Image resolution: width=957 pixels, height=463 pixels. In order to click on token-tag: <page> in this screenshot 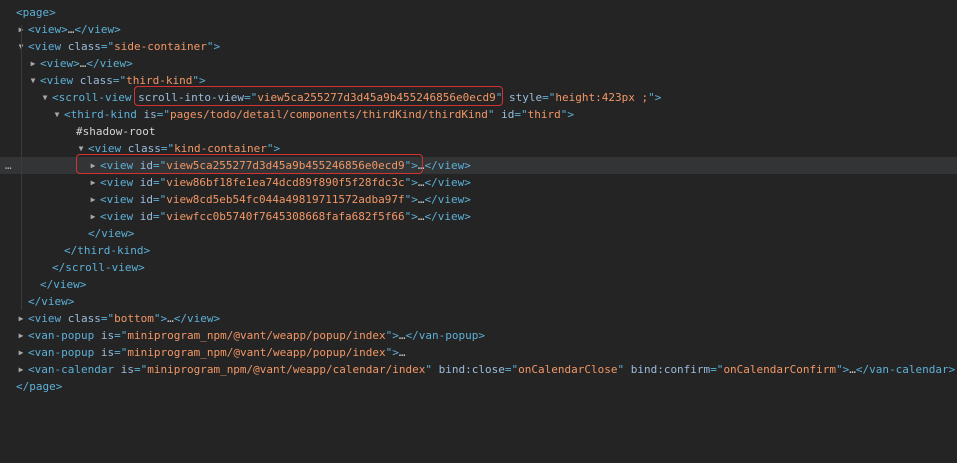, I will do `click(36, 12)`.